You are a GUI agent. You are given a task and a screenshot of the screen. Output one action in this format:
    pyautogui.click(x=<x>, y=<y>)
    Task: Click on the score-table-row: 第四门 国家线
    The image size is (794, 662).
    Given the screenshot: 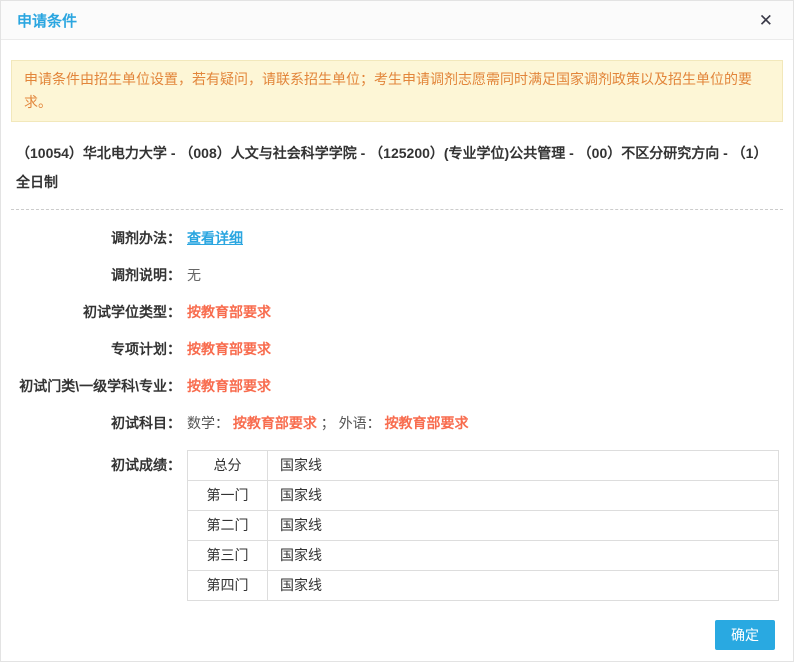 What is the action you would take?
    pyautogui.click(x=483, y=585)
    